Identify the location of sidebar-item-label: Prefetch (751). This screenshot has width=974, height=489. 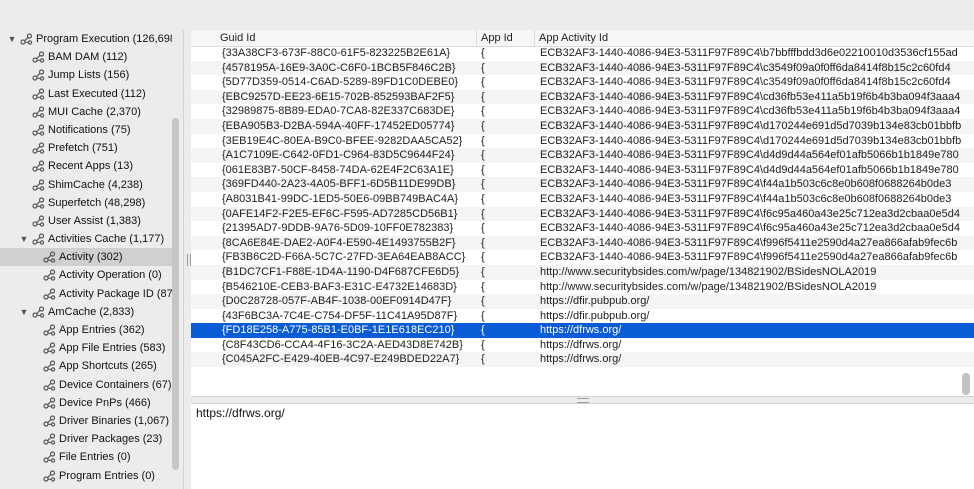
(83, 148).